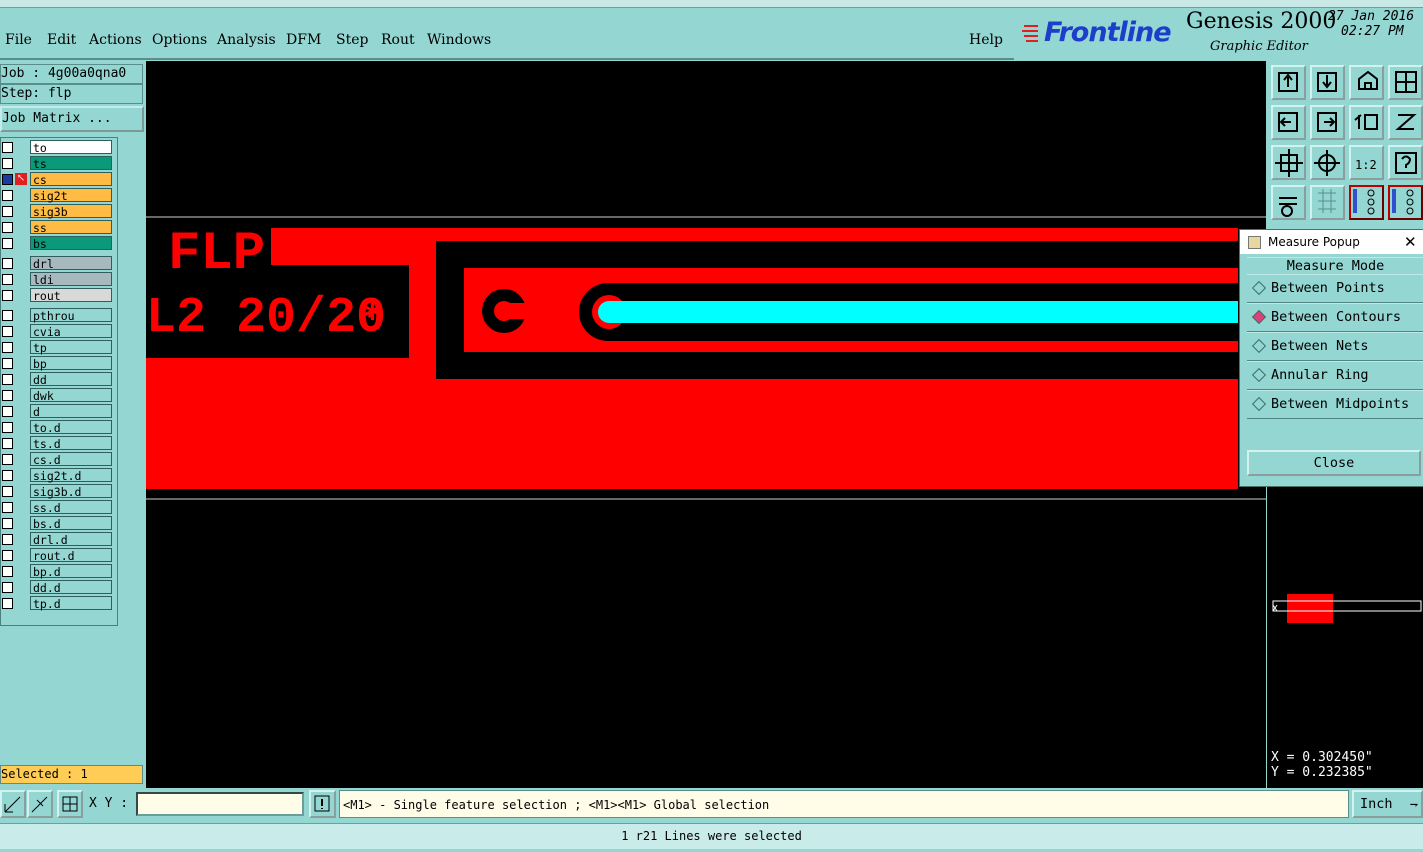  I want to click on menu-rout: Rout, so click(398, 40).